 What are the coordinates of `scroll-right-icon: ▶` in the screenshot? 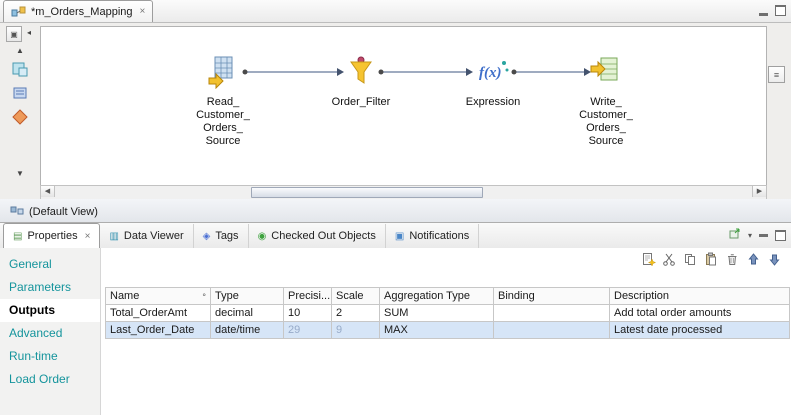 It's located at (759, 191).